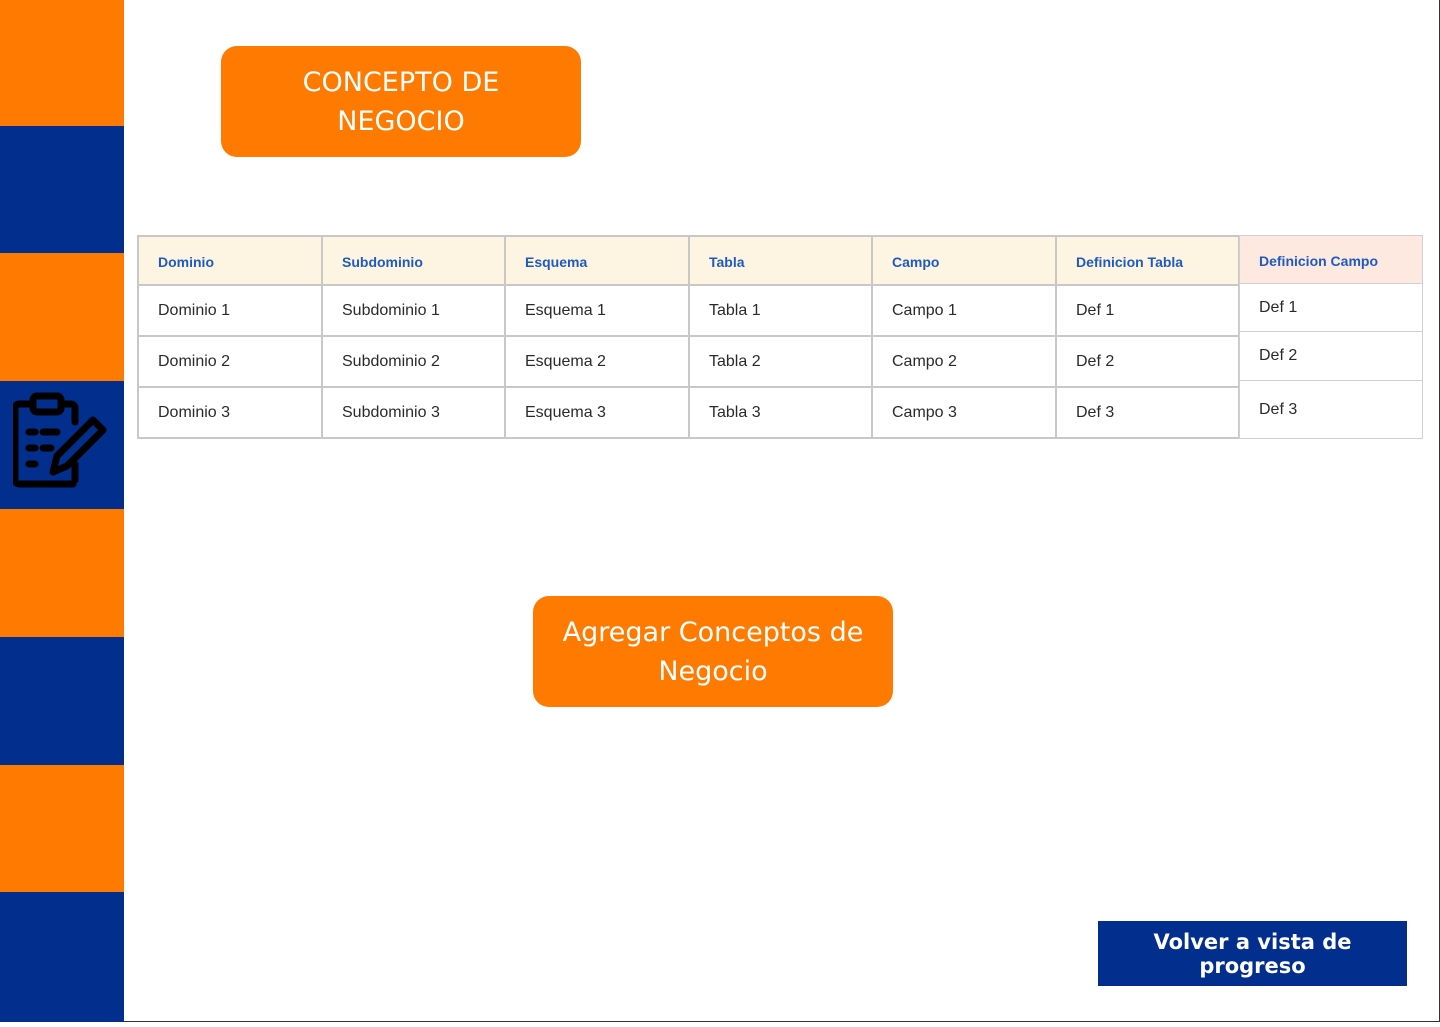  What do you see at coordinates (964, 361) in the screenshot?
I see `table-cell: Campo 2` at bounding box center [964, 361].